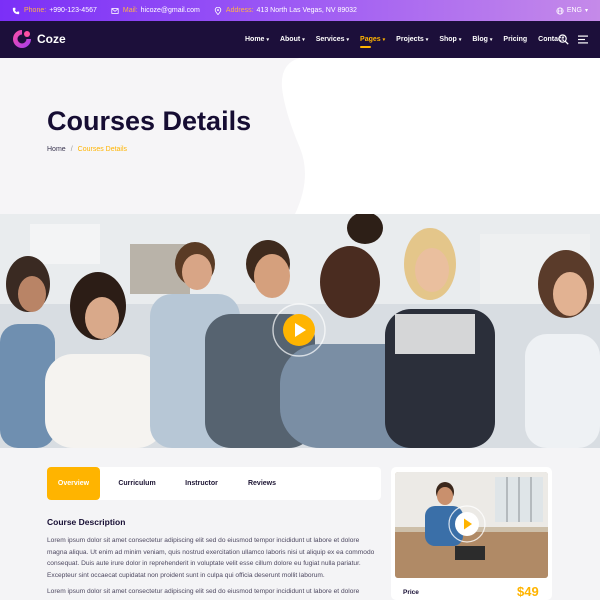  I want to click on map-pin-icon, so click(218, 10).